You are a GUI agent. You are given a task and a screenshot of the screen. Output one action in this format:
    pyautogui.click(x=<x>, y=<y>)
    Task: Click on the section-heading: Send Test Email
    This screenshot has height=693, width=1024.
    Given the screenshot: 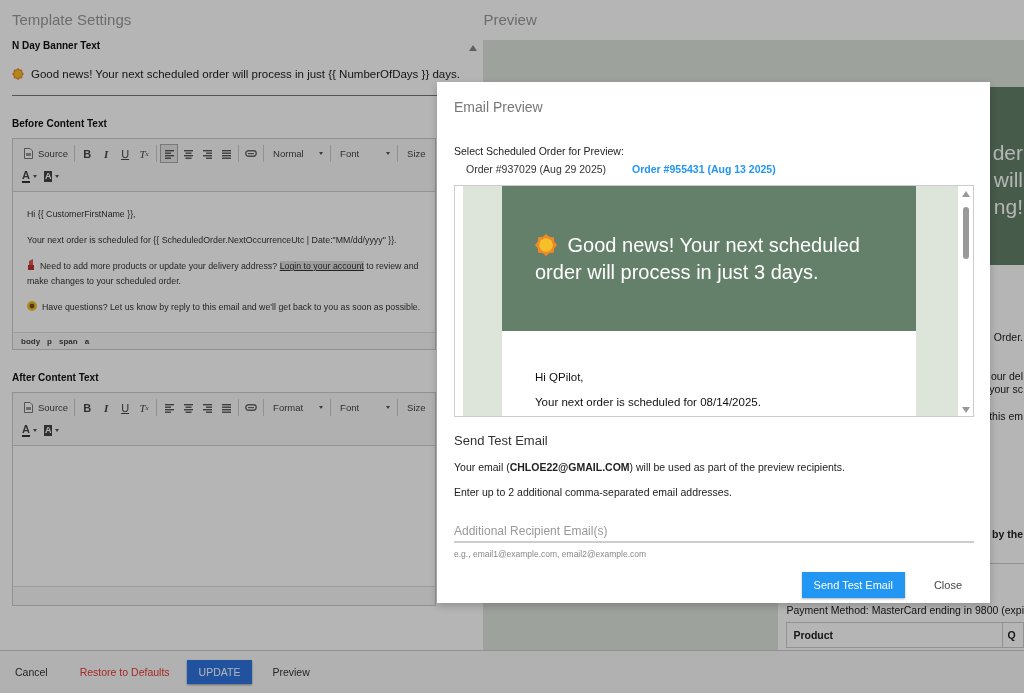 What is the action you would take?
    pyautogui.click(x=501, y=440)
    